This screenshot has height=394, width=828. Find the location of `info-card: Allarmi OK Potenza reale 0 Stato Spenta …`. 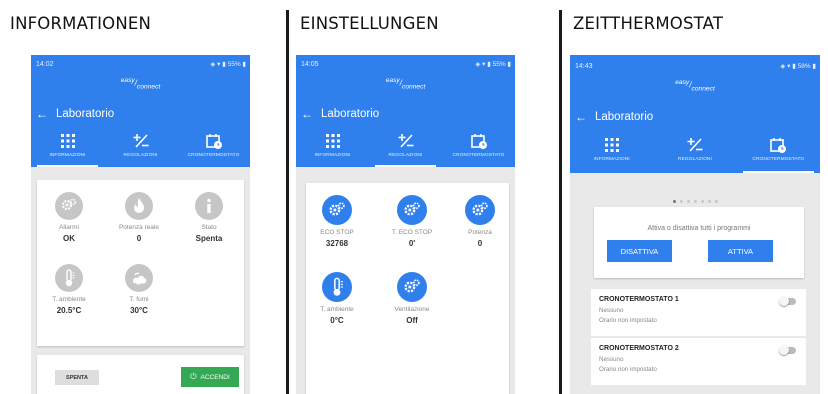

info-card: Allarmi OK Potenza reale 0 Stato Spenta … is located at coordinates (140, 263).